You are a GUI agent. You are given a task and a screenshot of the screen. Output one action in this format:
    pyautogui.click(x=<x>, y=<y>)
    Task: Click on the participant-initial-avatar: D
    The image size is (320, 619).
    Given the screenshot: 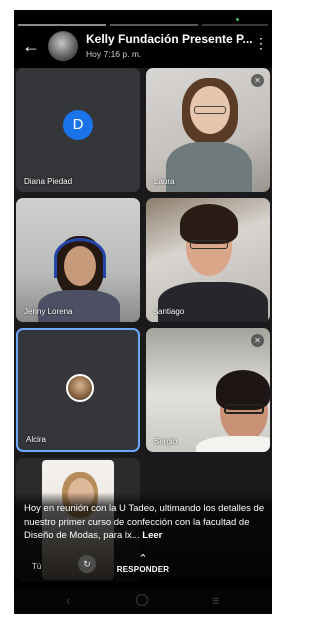 What is the action you would take?
    pyautogui.click(x=78, y=125)
    